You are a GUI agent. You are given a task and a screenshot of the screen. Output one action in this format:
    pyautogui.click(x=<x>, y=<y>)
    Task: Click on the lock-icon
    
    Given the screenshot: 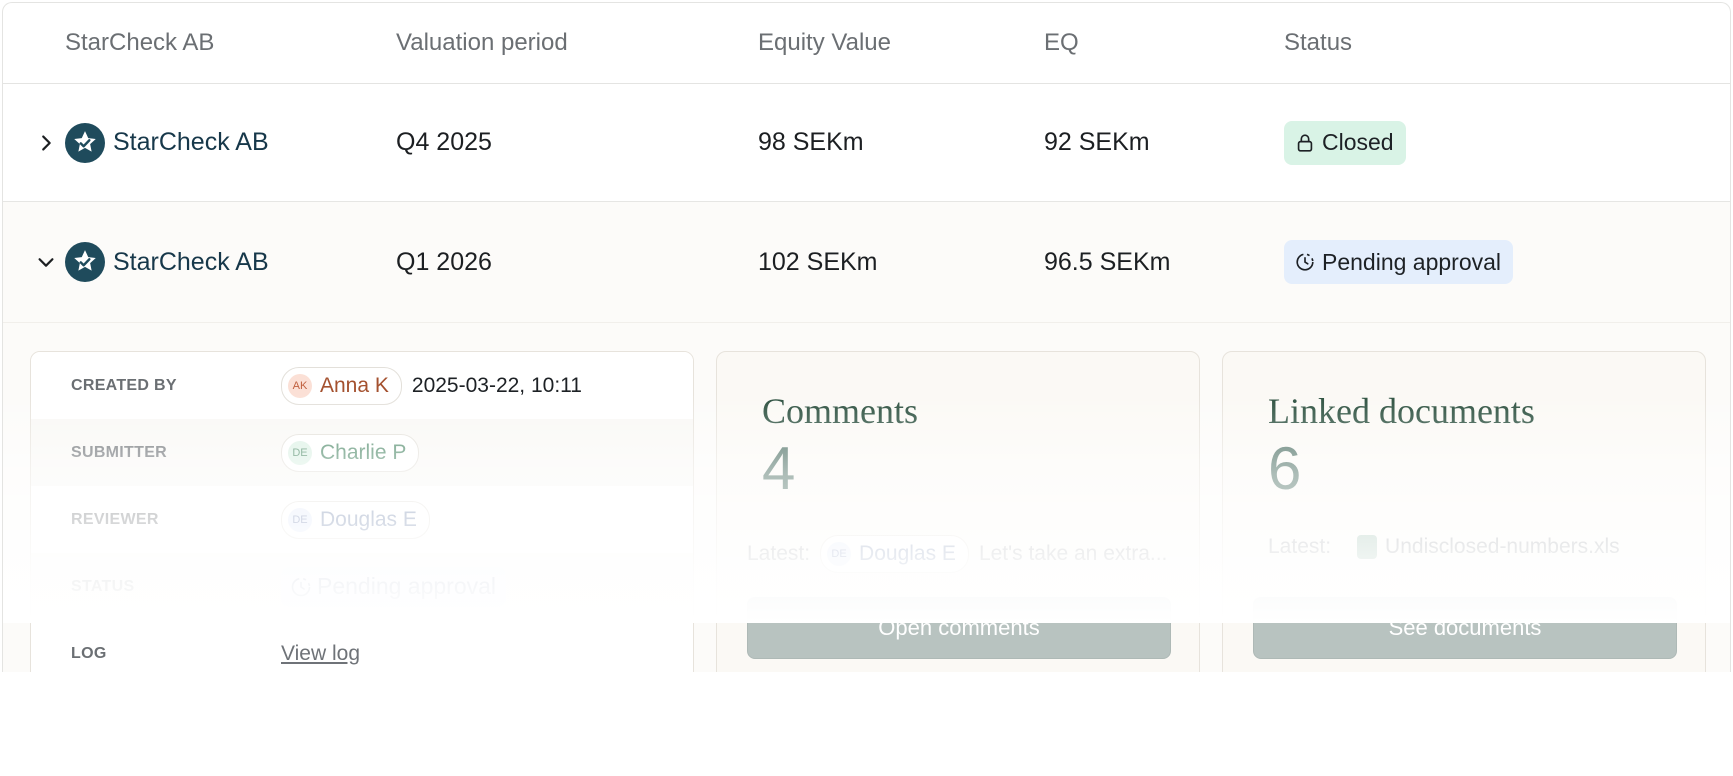 What is the action you would take?
    pyautogui.click(x=1305, y=142)
    